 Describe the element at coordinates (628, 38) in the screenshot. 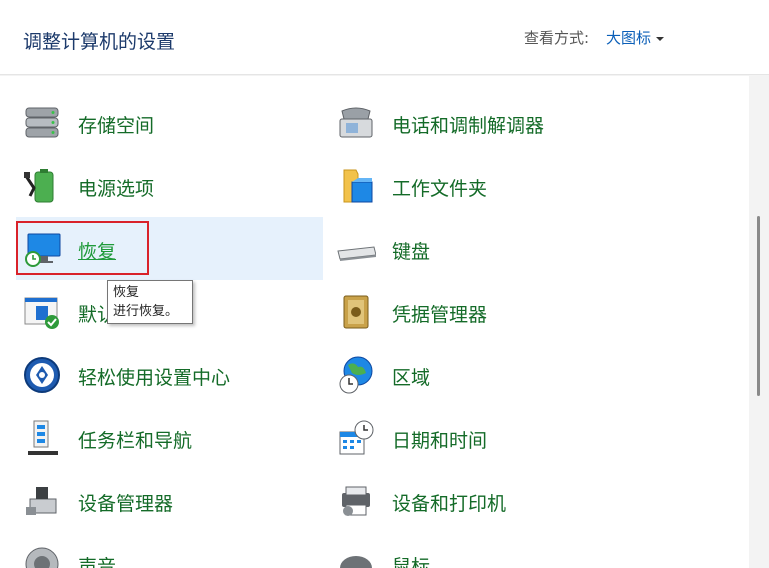

I see `view-by-value: 大图标` at that location.